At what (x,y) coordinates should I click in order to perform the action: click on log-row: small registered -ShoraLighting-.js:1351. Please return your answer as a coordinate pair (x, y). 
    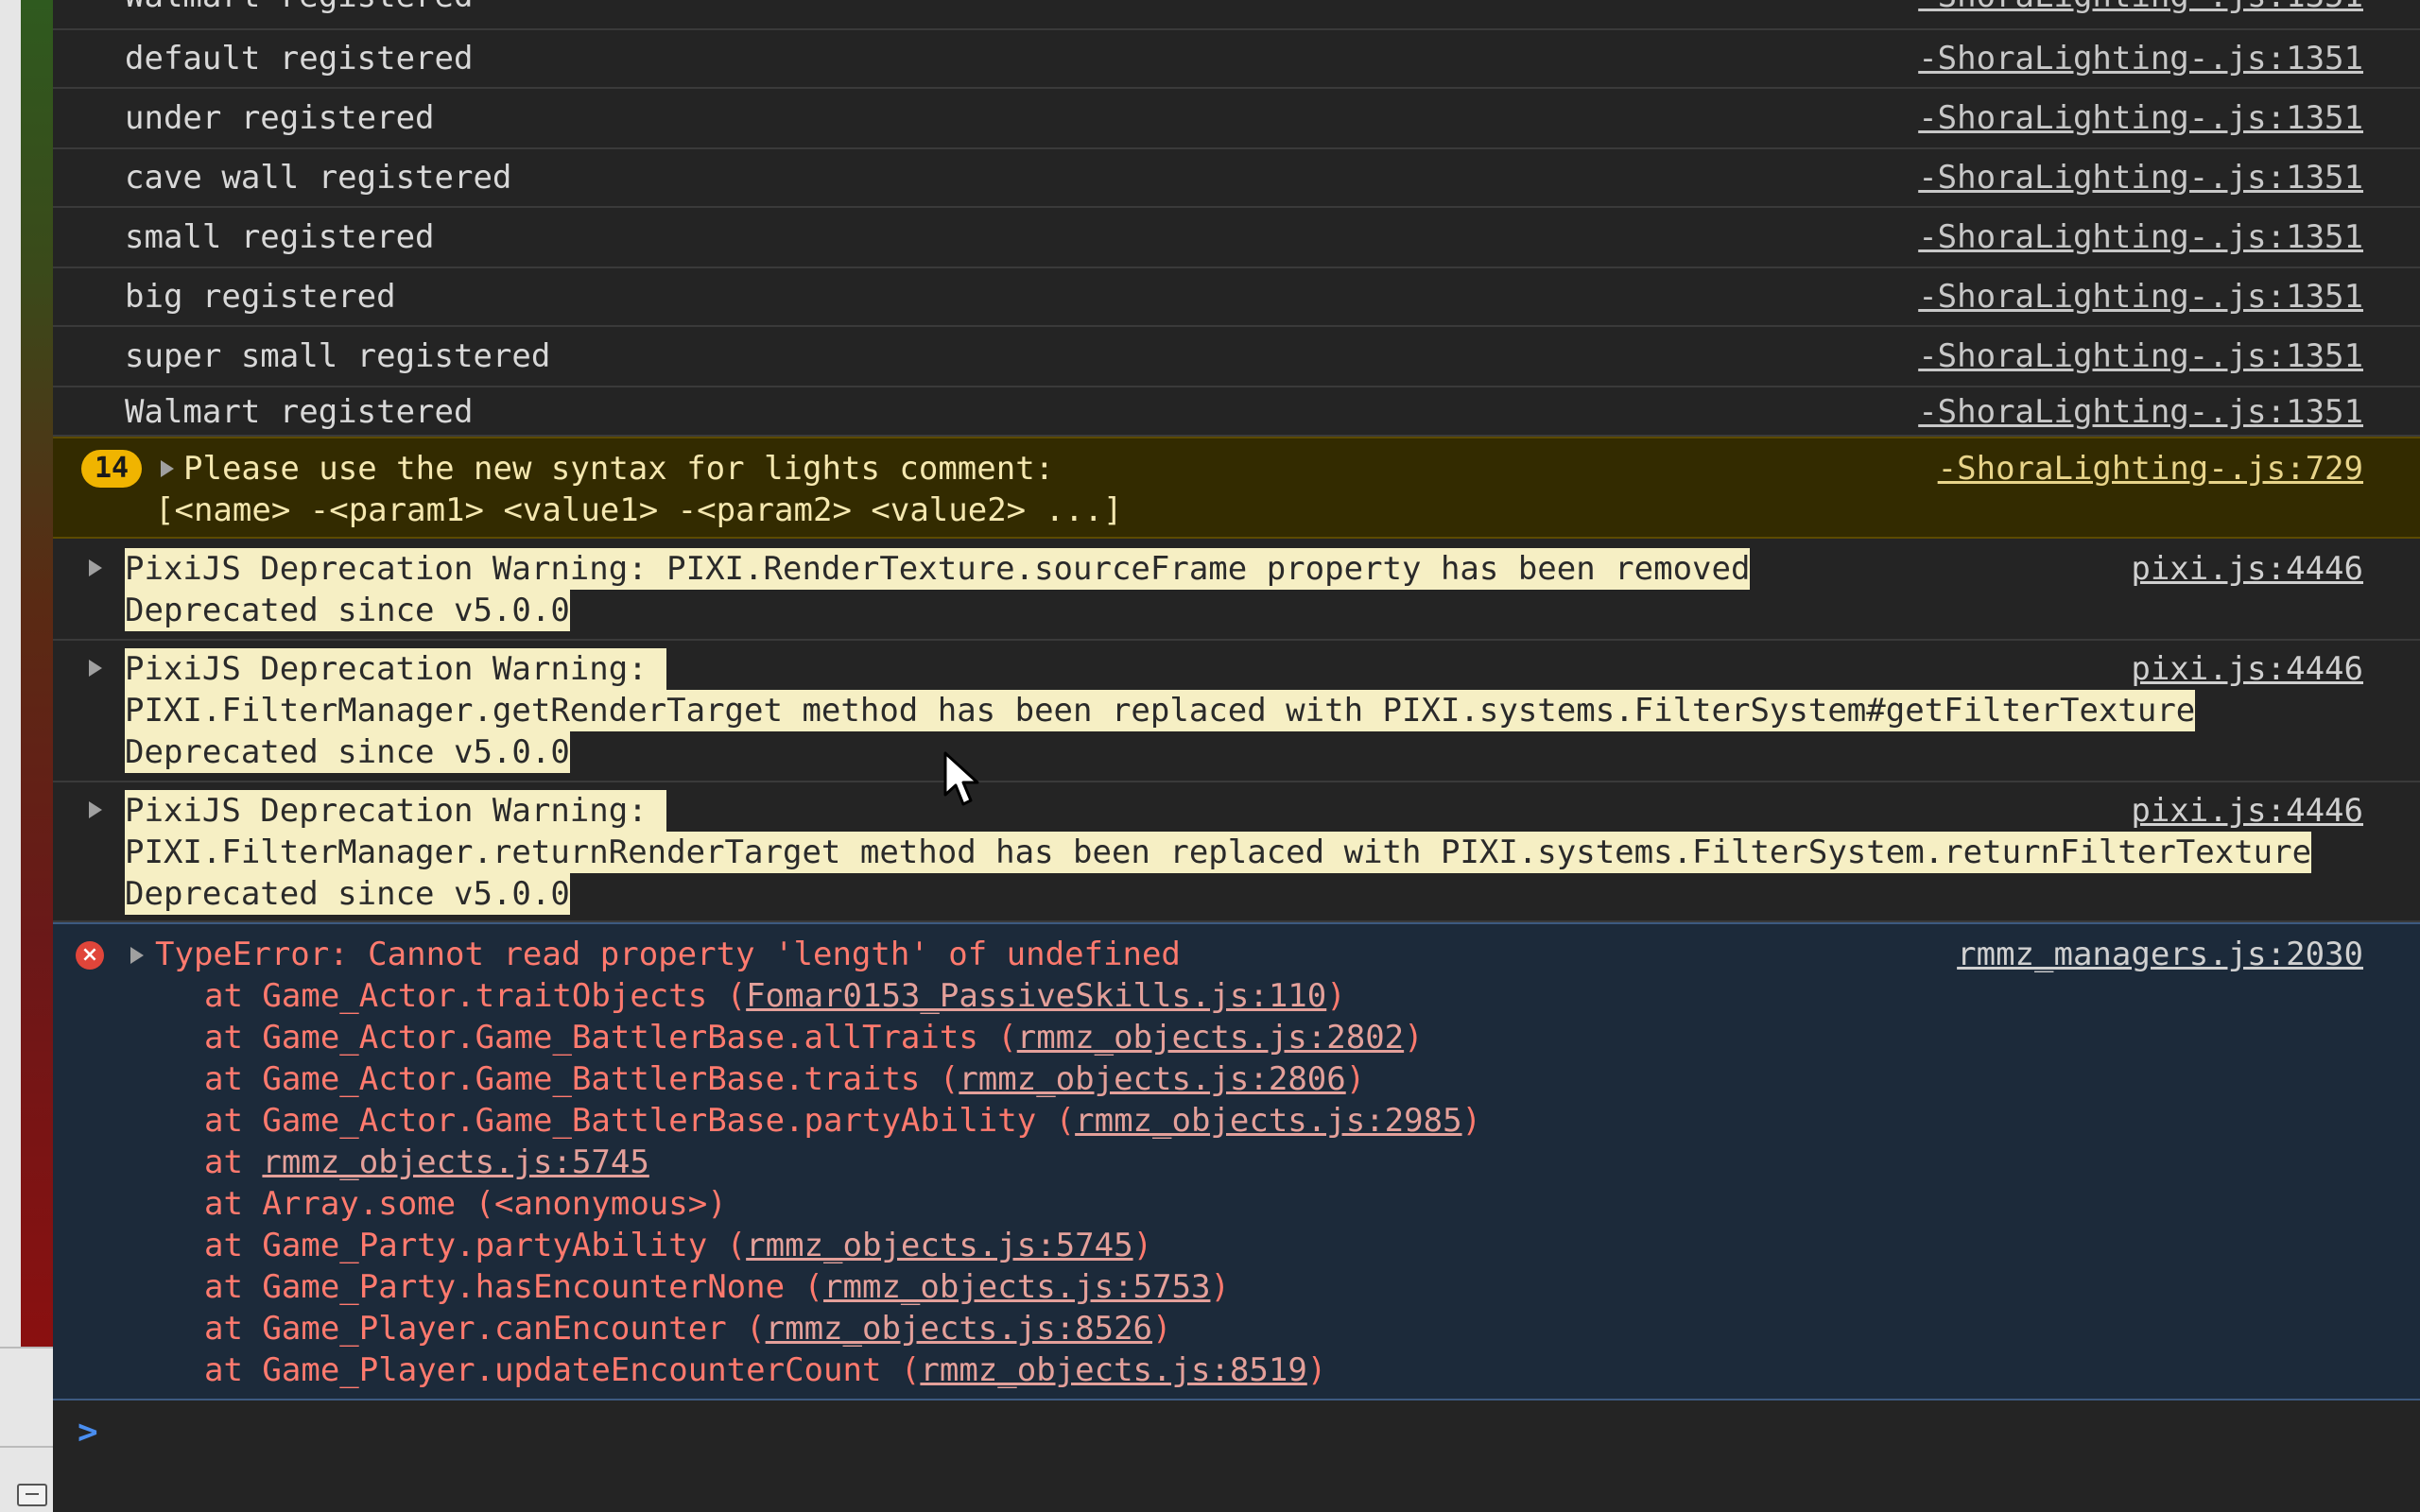
    Looking at the image, I should click on (1236, 238).